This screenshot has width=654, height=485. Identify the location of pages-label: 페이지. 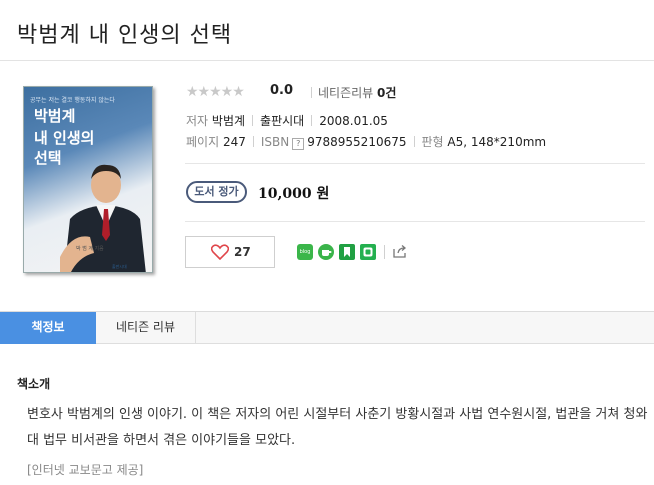
(203, 142).